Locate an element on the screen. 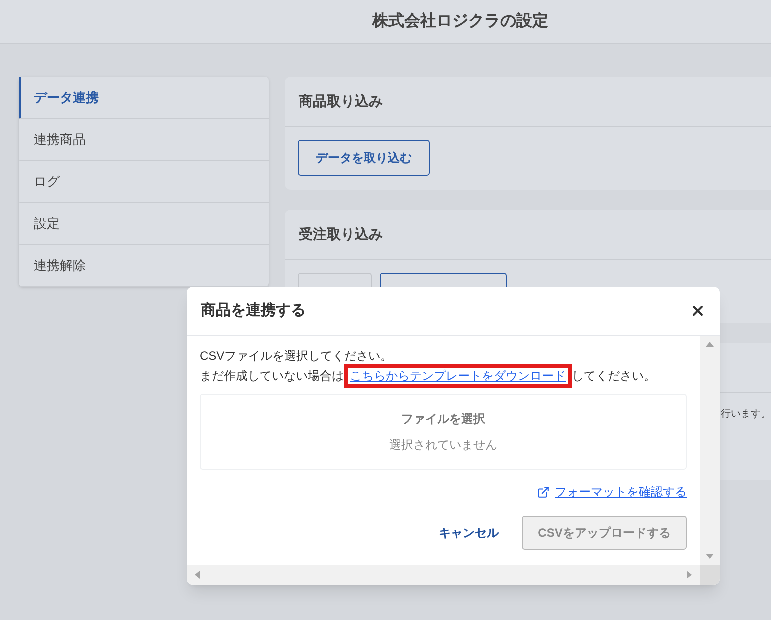  close-button is located at coordinates (698, 311).